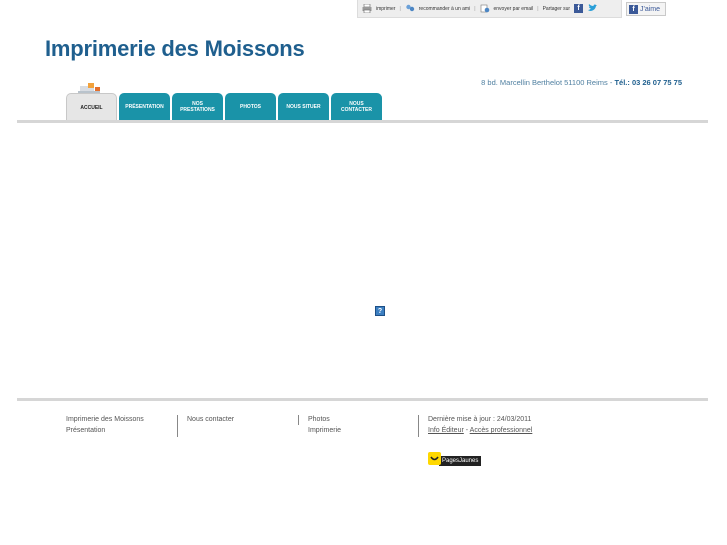 The image size is (727, 545). Describe the element at coordinates (410, 8) in the screenshot. I see `recommend-icon` at that location.